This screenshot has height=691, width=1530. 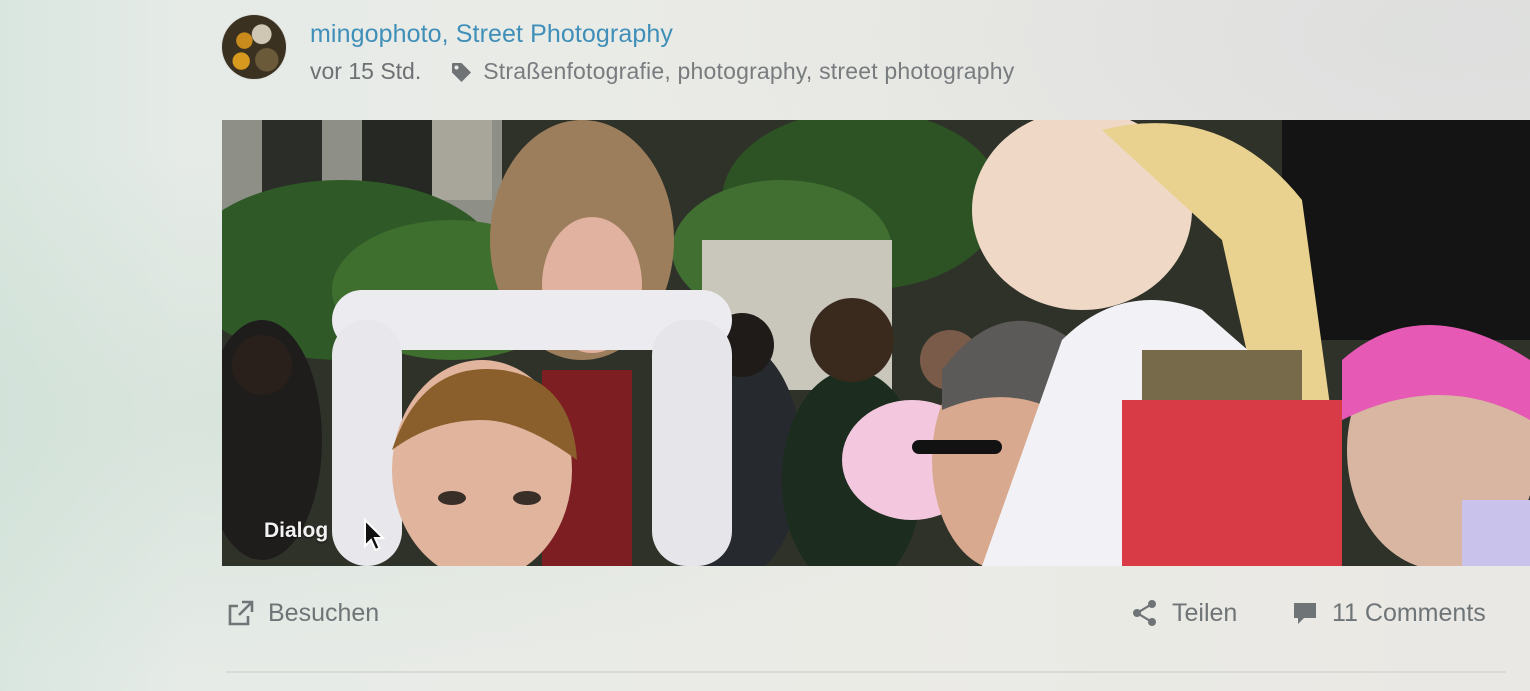 What do you see at coordinates (241, 613) in the screenshot?
I see `external-link-icon` at bounding box center [241, 613].